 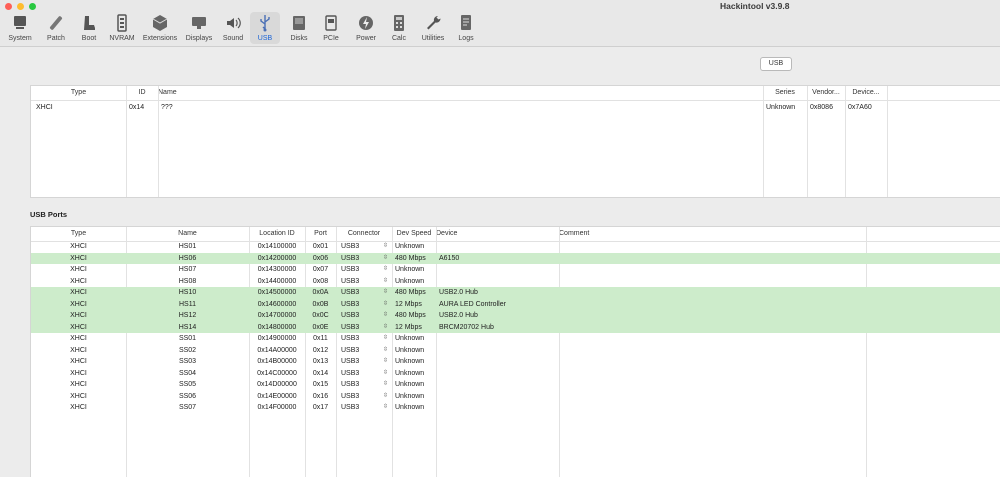 I want to click on toolbar-button-pcie: PCIe, so click(x=331, y=28).